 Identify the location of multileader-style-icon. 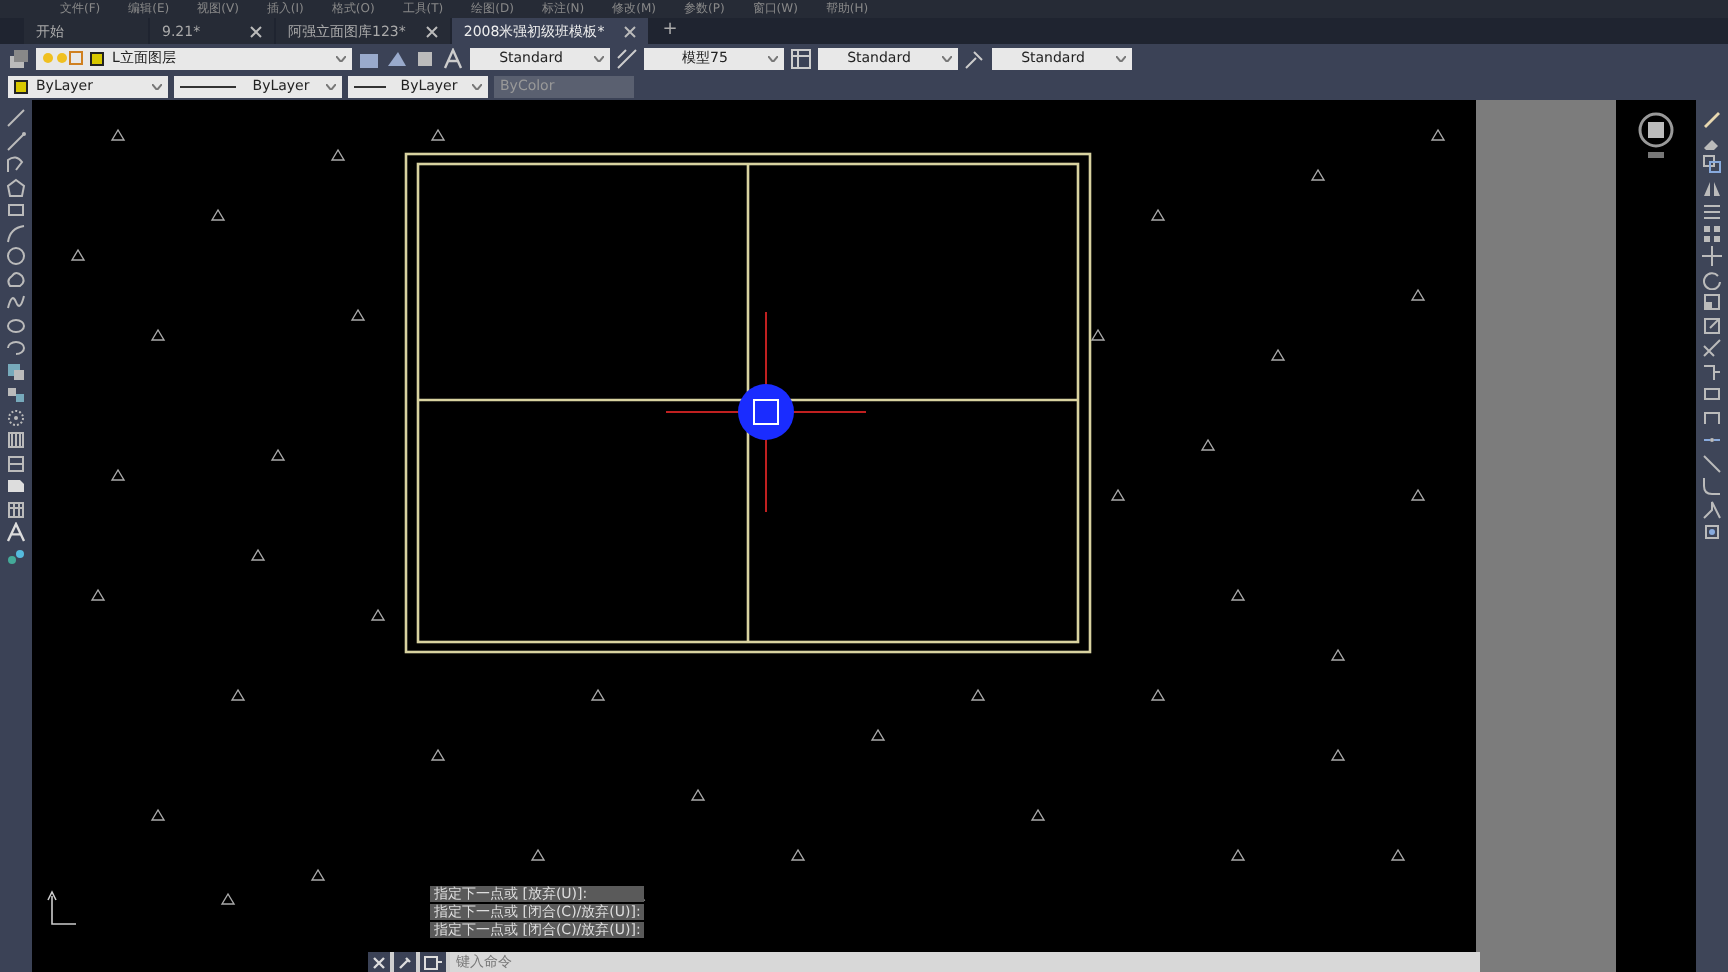
(975, 58).